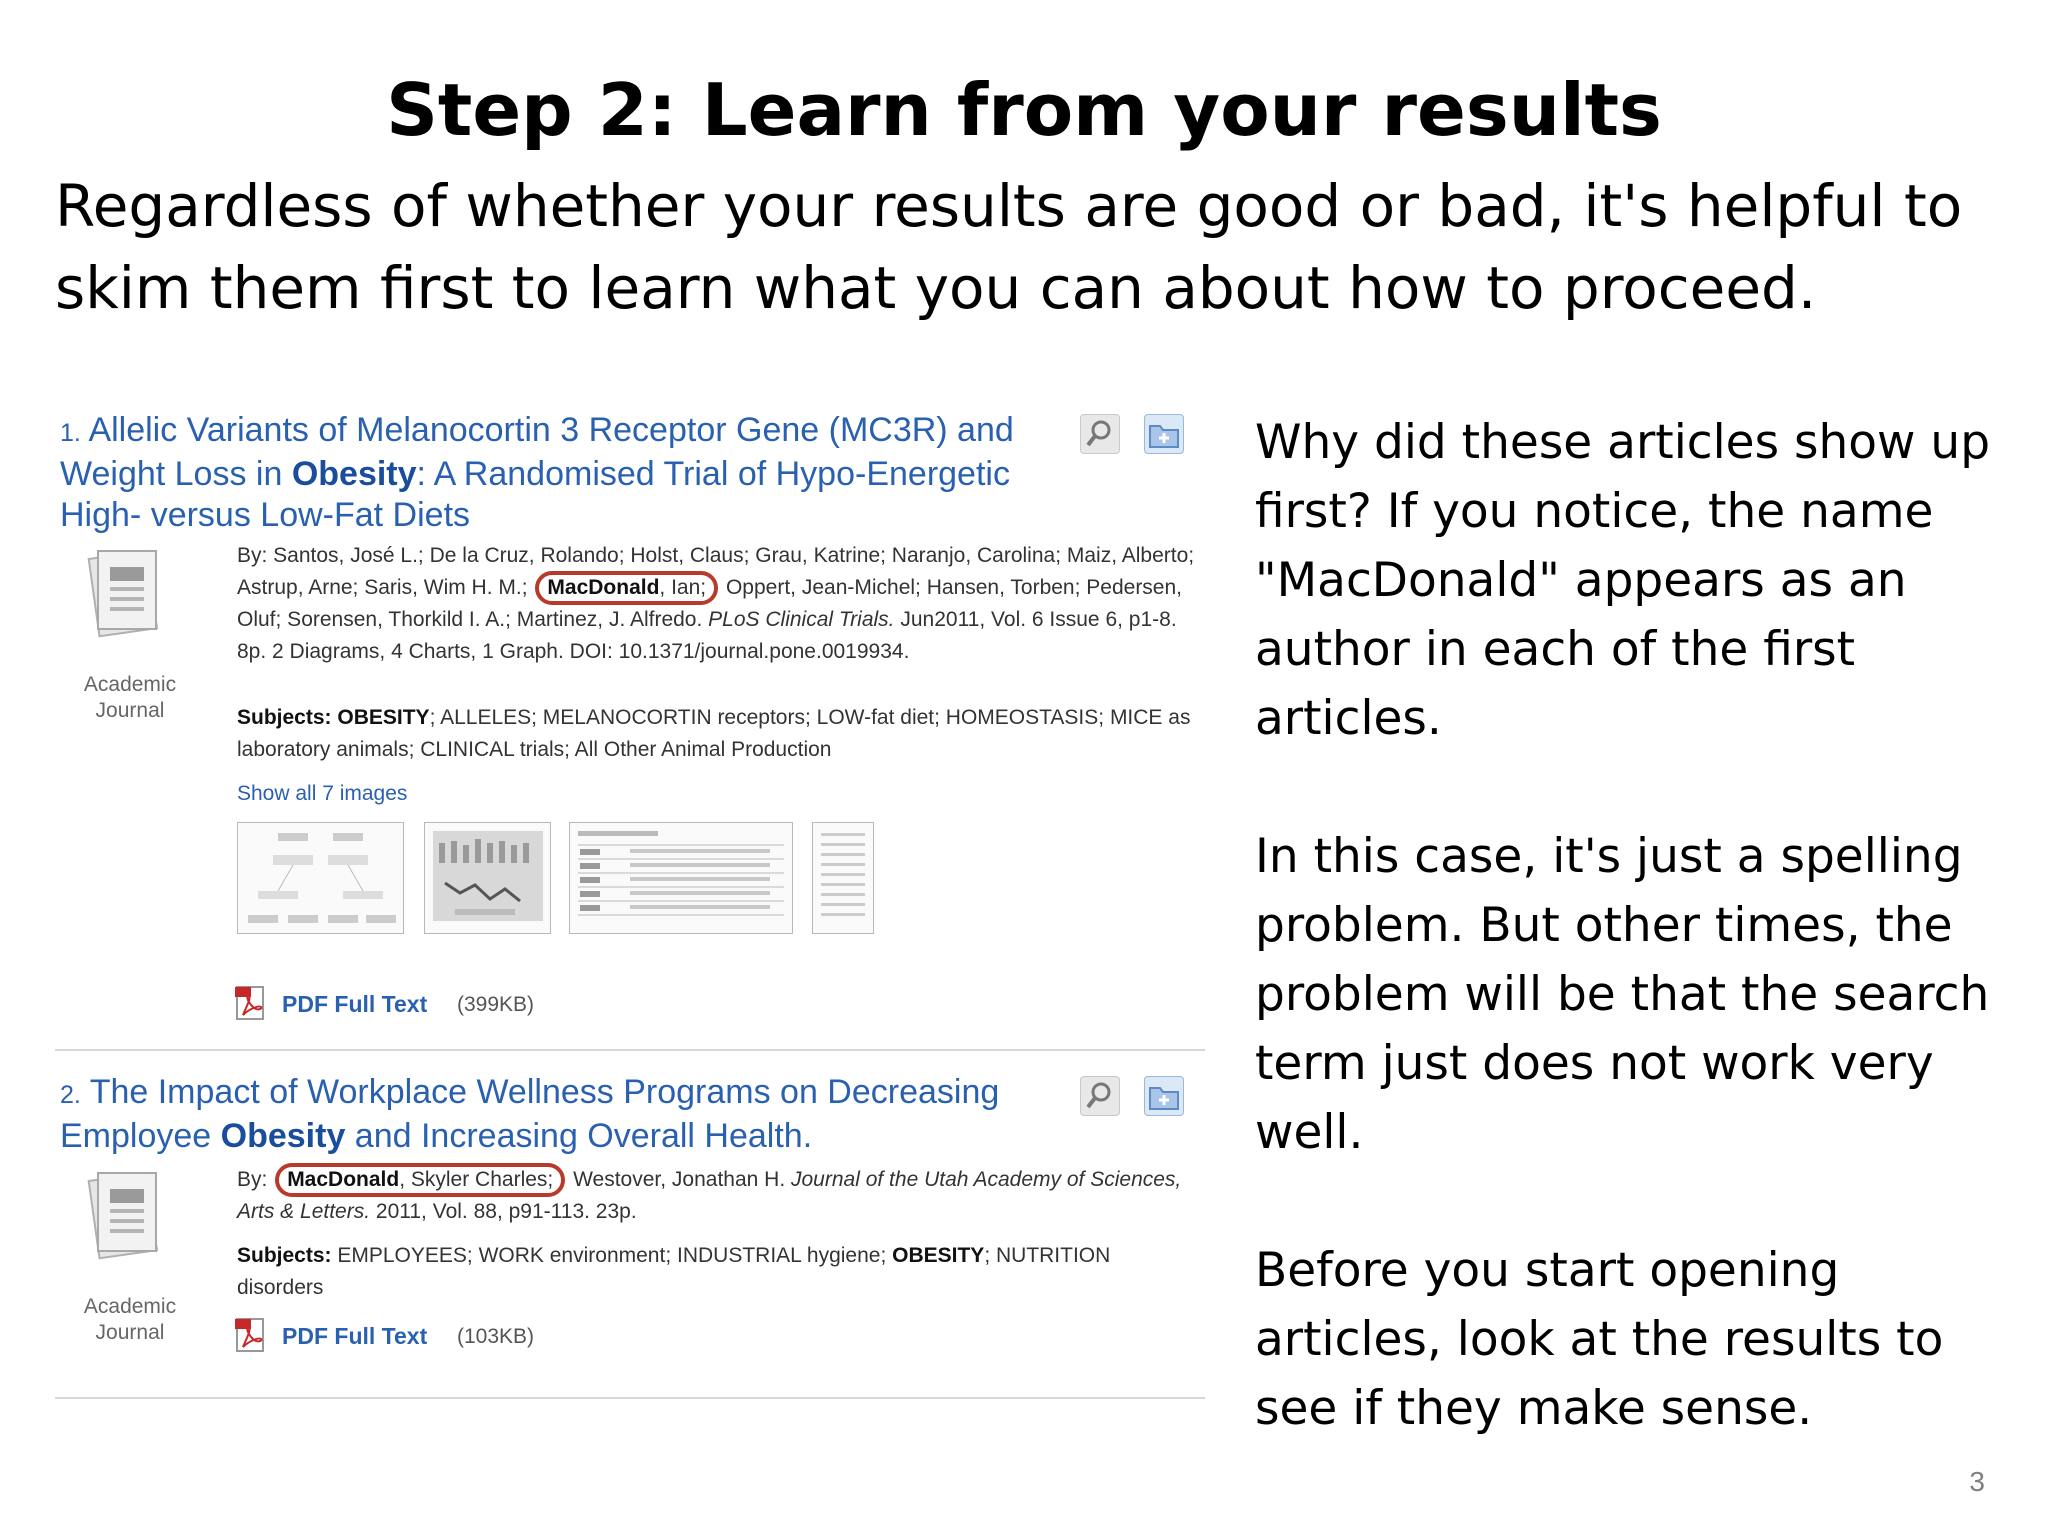  I want to click on image-thumbnails, so click(587, 879).